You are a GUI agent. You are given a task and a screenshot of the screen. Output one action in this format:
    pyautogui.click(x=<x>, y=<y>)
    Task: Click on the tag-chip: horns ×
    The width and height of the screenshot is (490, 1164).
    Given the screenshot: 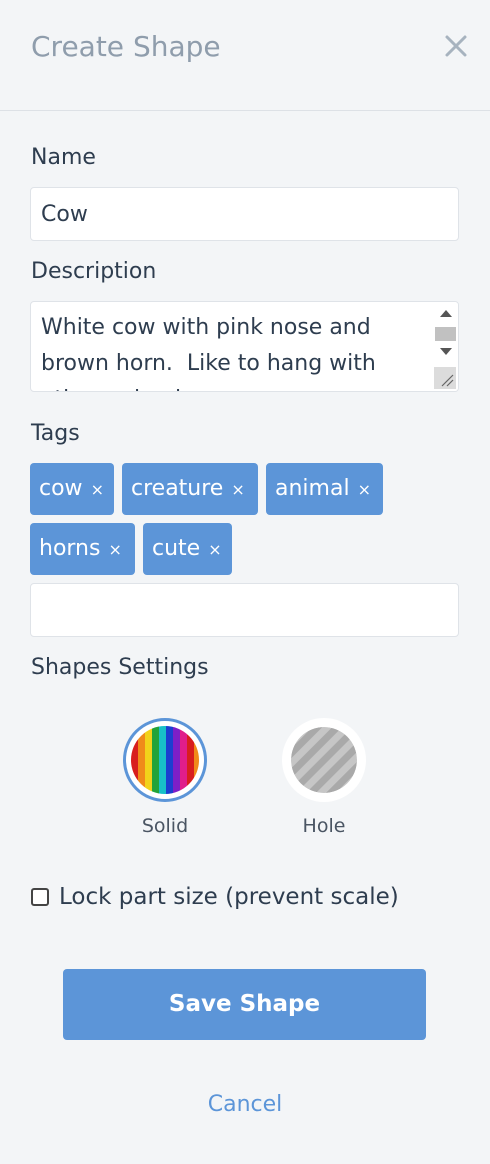 What is the action you would take?
    pyautogui.click(x=82, y=549)
    